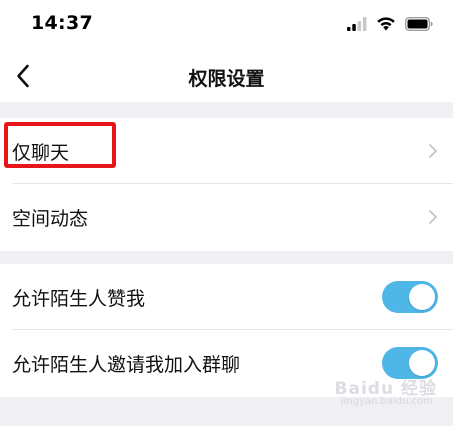  Describe the element at coordinates (126, 365) in the screenshot. I see `row-label: 允许陌生人邀请我加入群聊` at that location.